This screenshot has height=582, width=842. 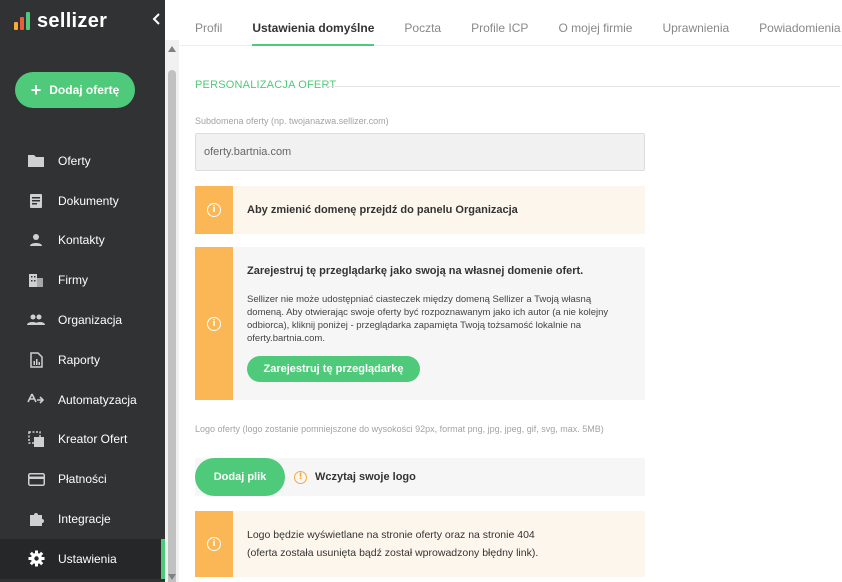 I want to click on sidebar-item-label: Automatyzacja, so click(x=97, y=399).